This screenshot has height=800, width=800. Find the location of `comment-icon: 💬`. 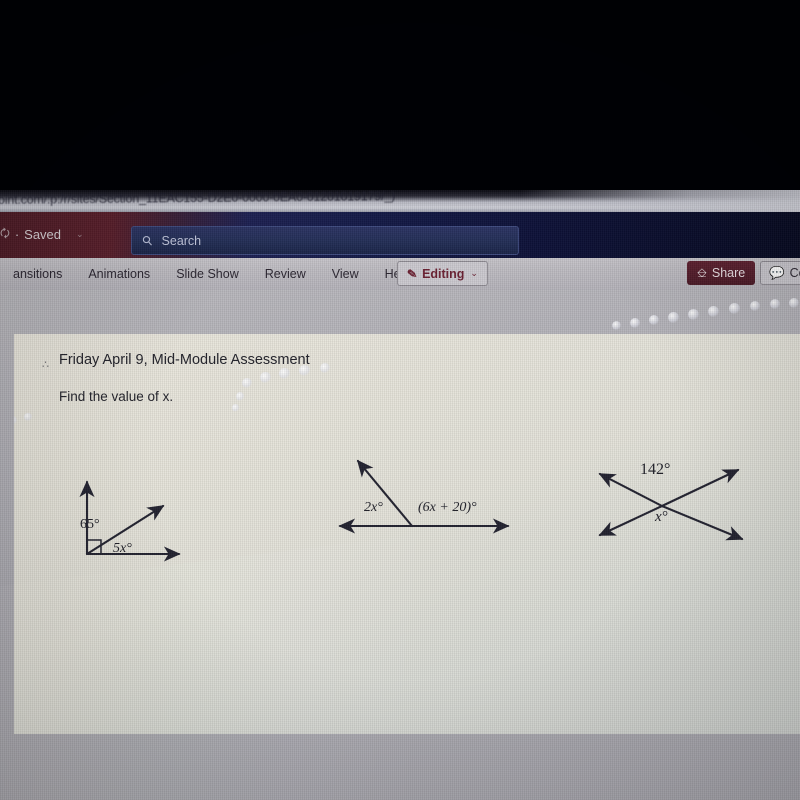

comment-icon: 💬 is located at coordinates (777, 272).